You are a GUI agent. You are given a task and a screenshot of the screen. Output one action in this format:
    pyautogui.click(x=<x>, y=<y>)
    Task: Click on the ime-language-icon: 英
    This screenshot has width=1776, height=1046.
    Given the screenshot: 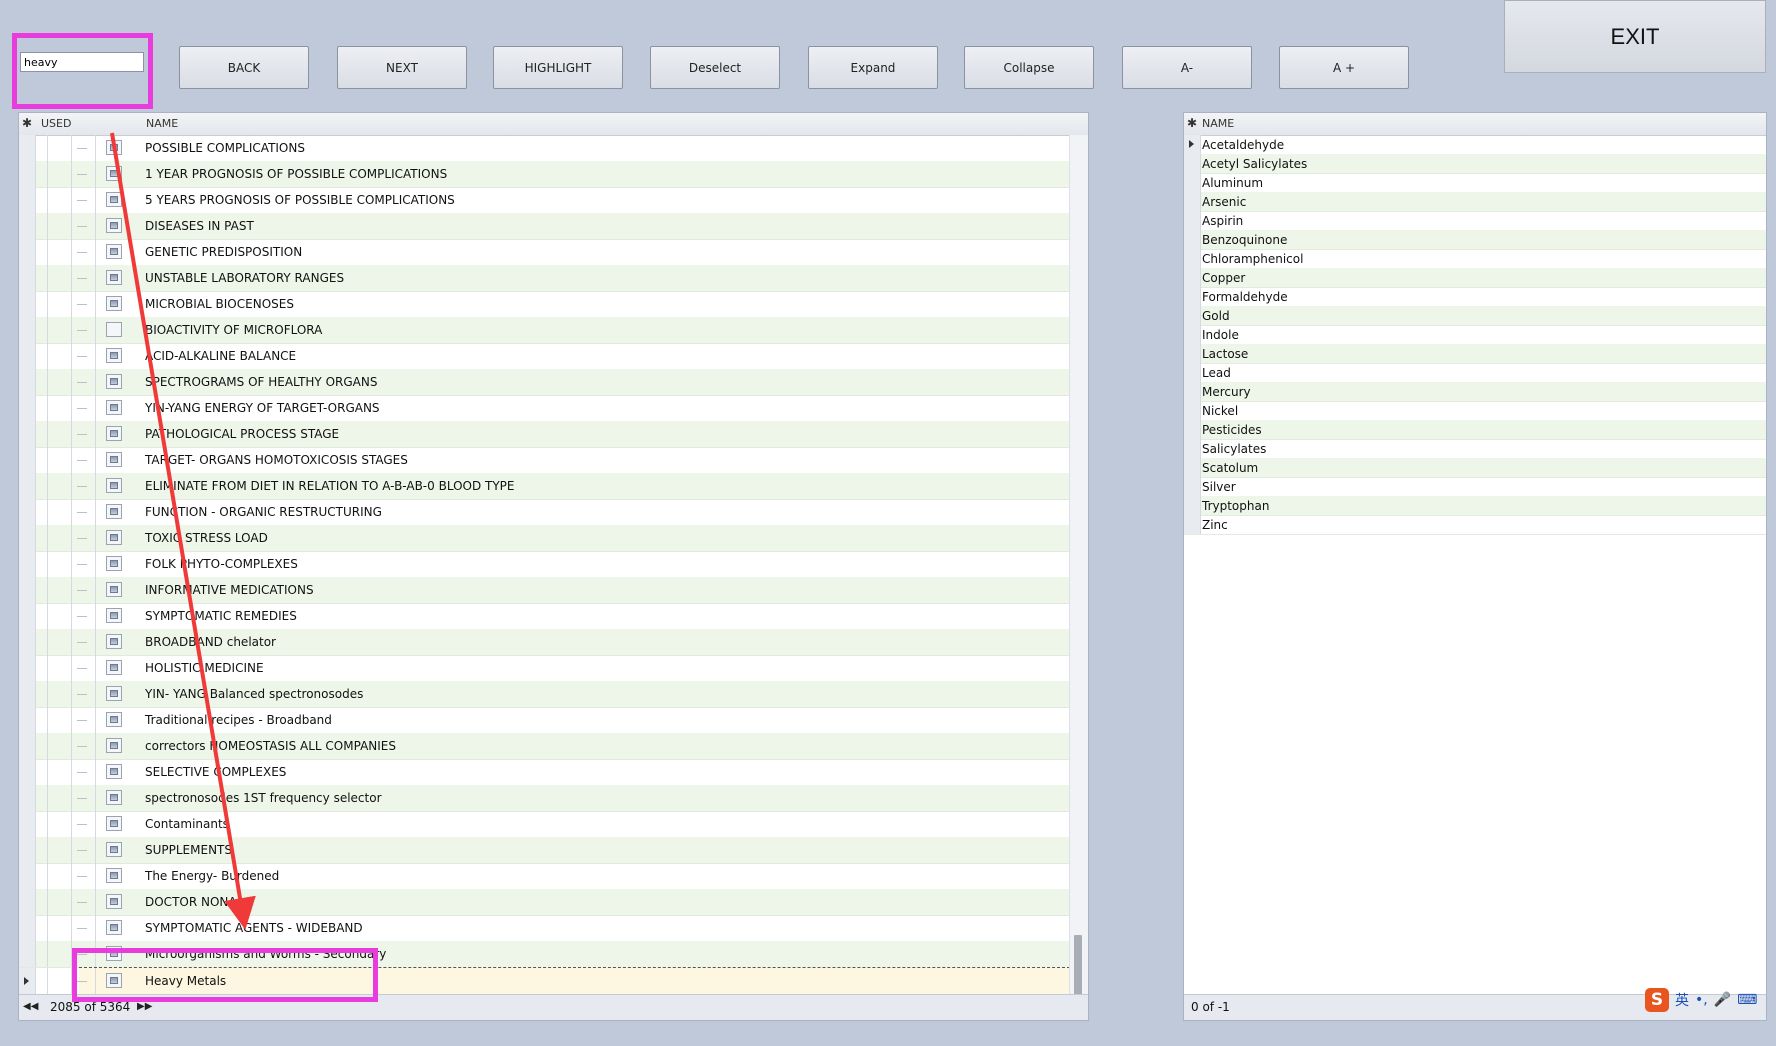 What is the action you would take?
    pyautogui.click(x=1682, y=1000)
    